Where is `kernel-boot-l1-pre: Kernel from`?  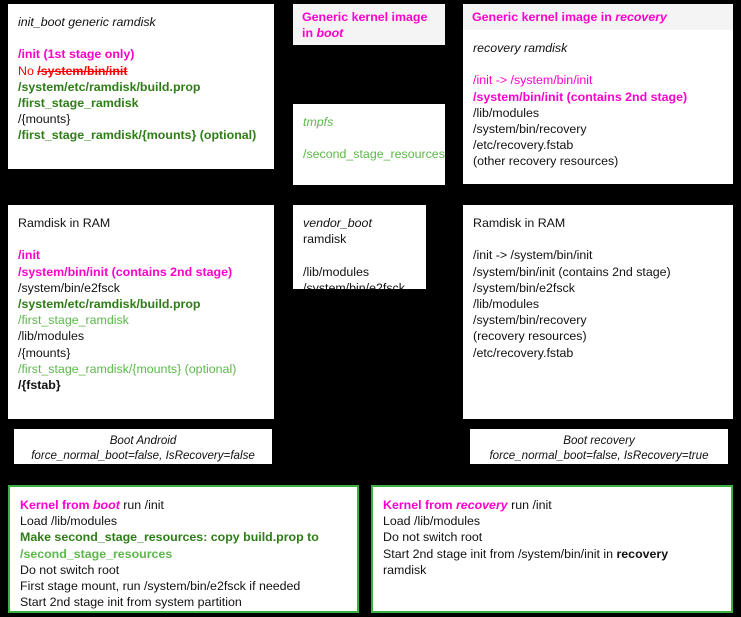 kernel-boot-l1-pre: Kernel from is located at coordinates (56, 505).